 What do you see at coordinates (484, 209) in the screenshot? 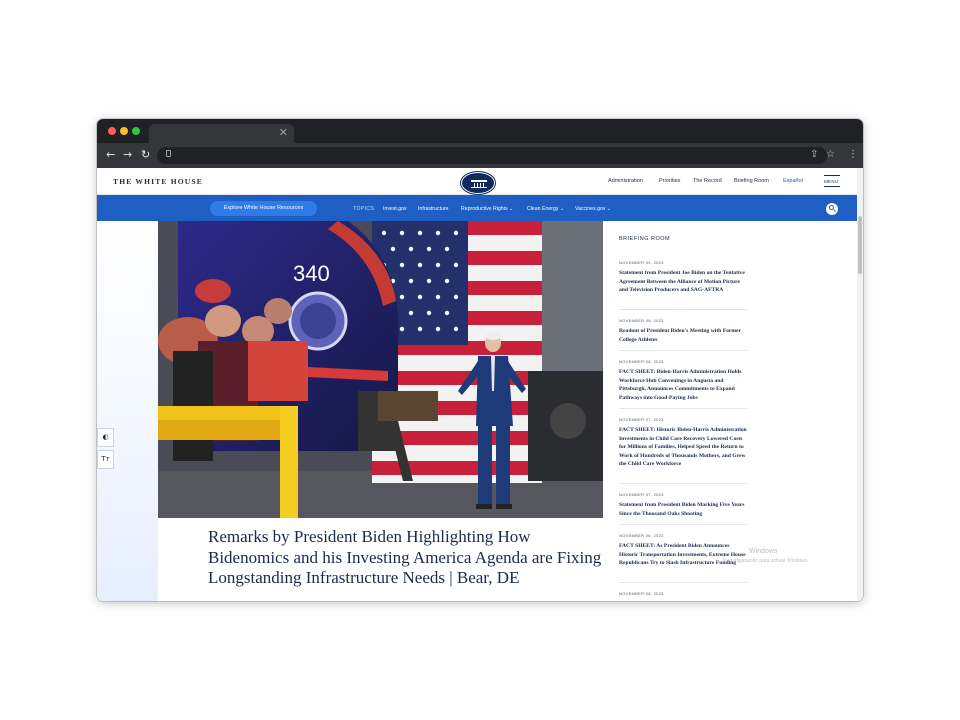
I see `topic-label: Reproductive Rights` at bounding box center [484, 209].